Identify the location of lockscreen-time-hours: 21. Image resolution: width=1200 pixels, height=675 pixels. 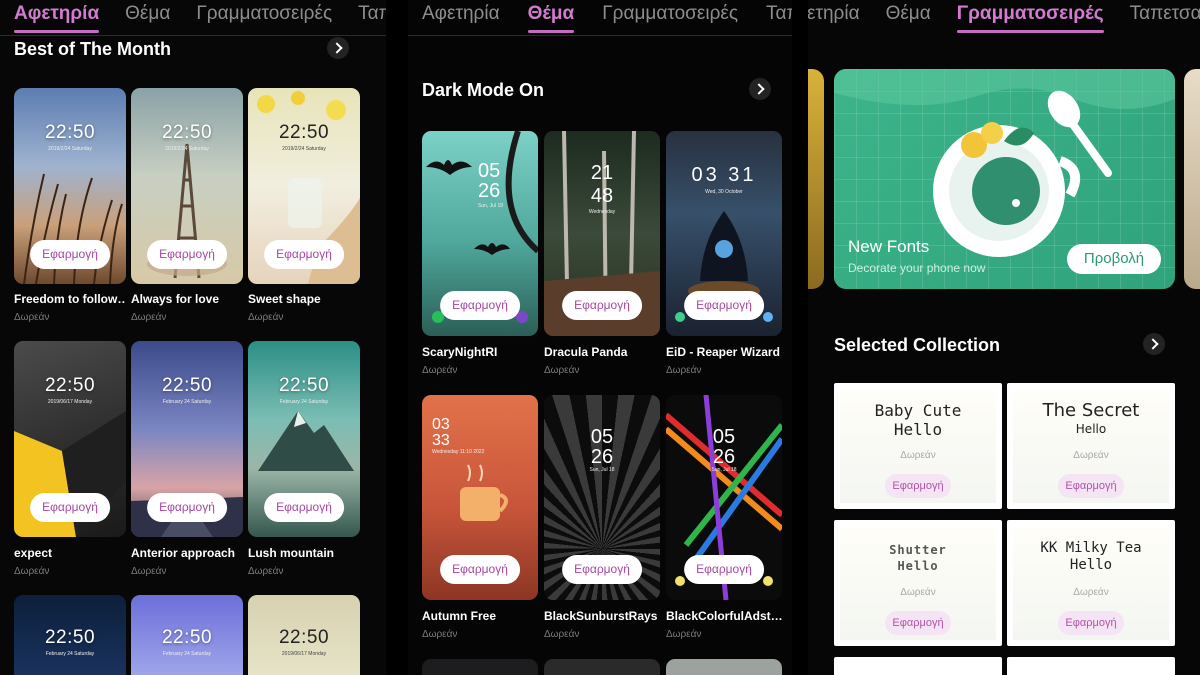
(602, 173).